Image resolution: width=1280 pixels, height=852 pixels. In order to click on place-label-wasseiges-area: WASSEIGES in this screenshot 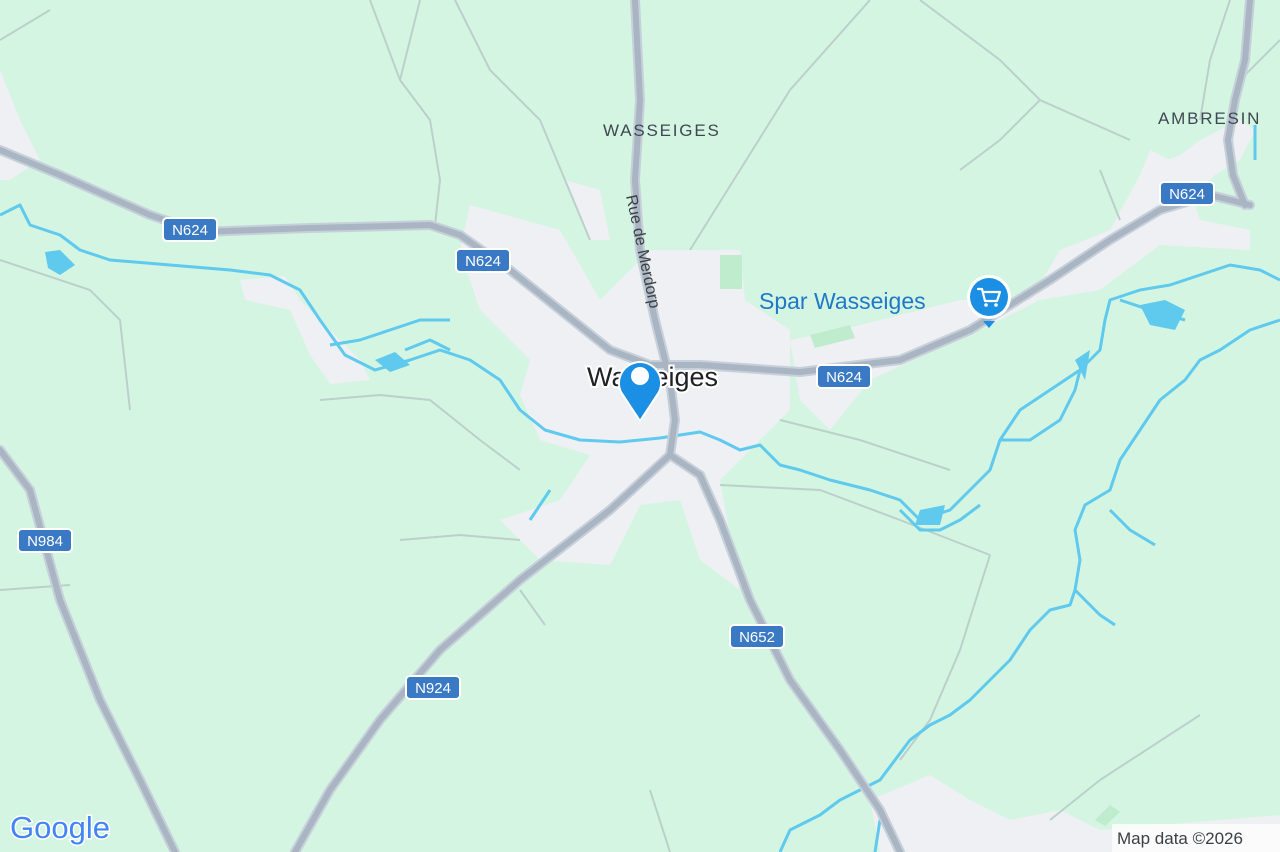, I will do `click(662, 130)`.